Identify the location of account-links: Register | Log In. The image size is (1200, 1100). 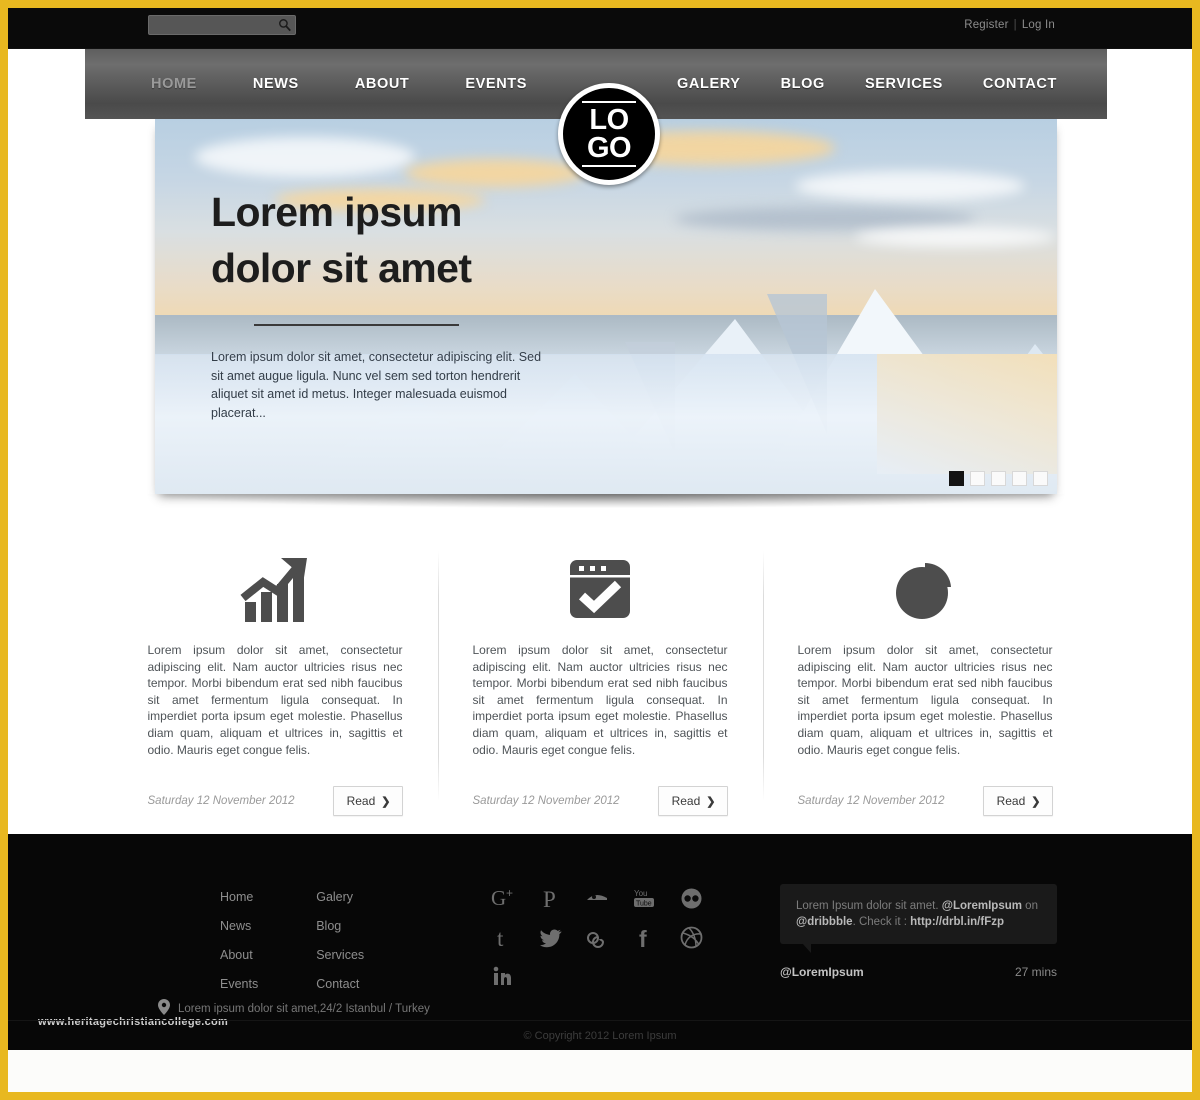
(1009, 25).